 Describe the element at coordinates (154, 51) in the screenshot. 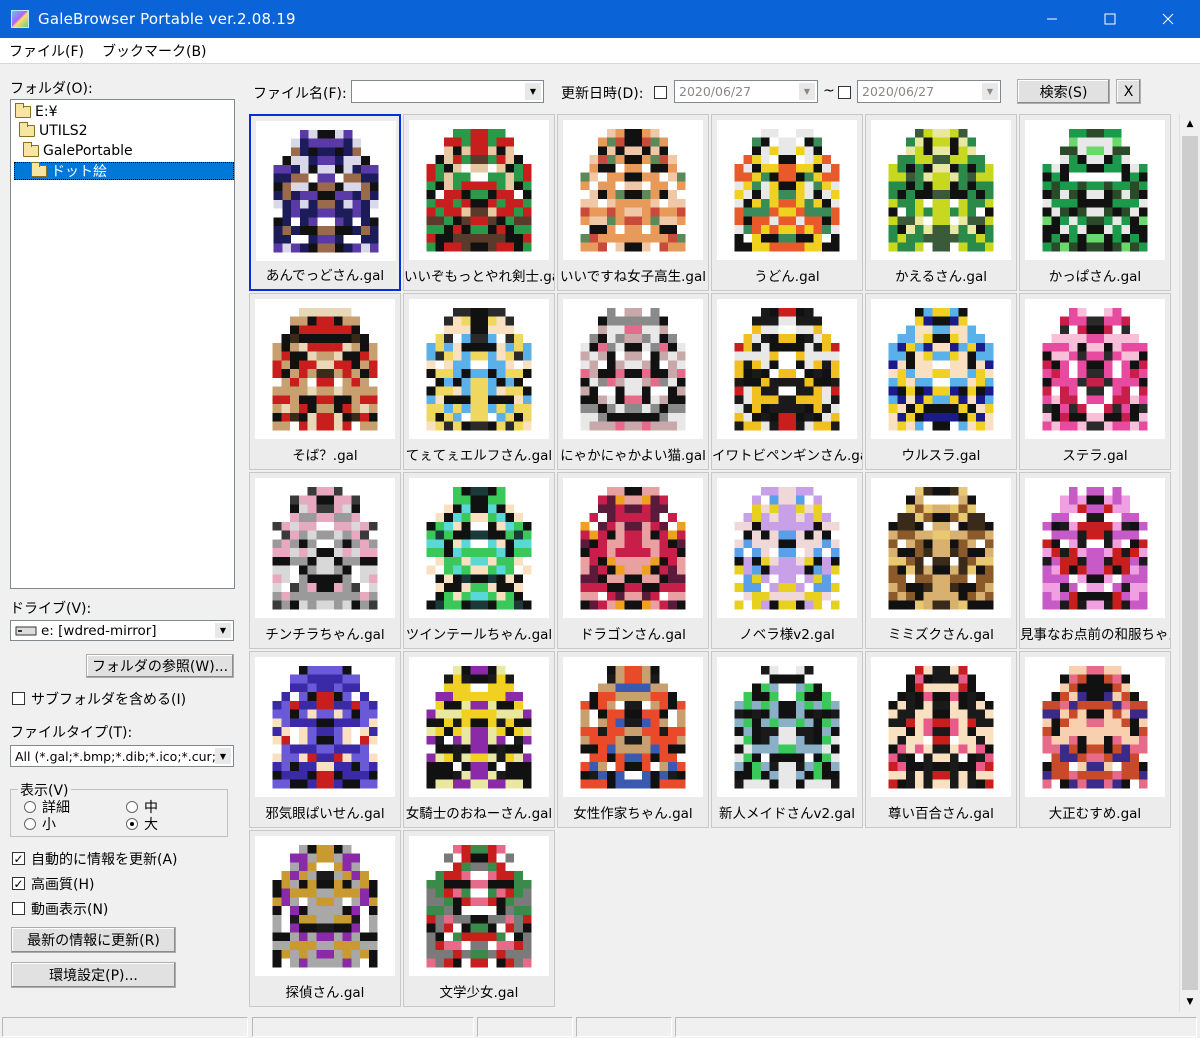

I see `menu-bookmark: ブックマーク(B)` at that location.